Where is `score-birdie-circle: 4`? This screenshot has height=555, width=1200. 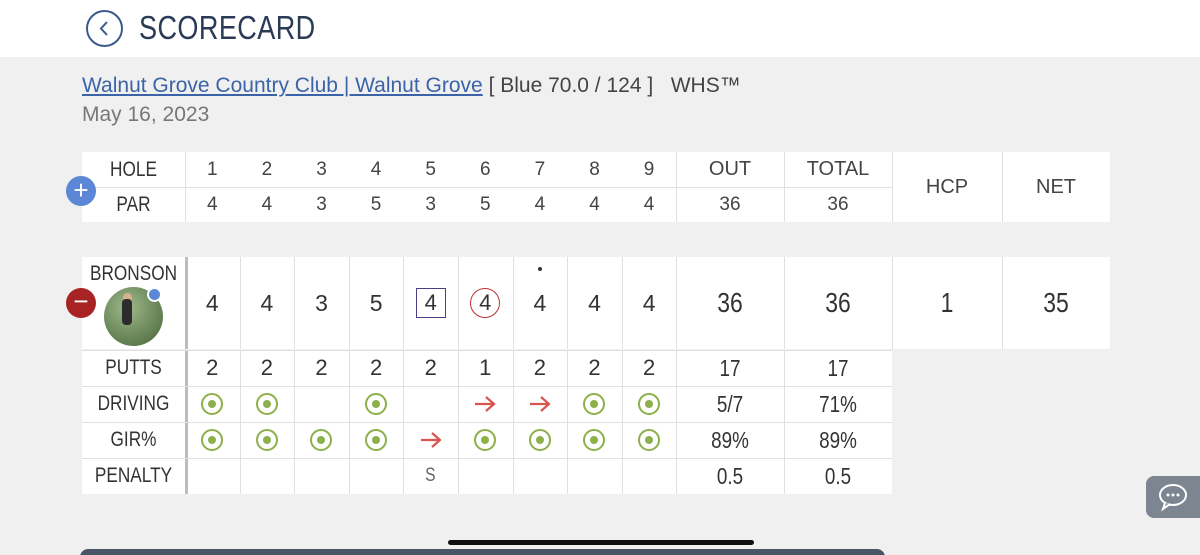 score-birdie-circle: 4 is located at coordinates (485, 303).